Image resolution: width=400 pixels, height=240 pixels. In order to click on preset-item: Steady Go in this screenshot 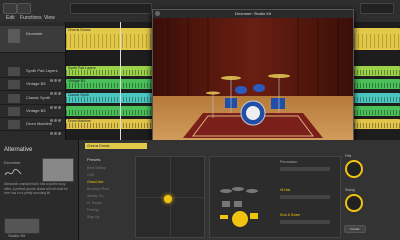, I will do `click(95, 196)`.